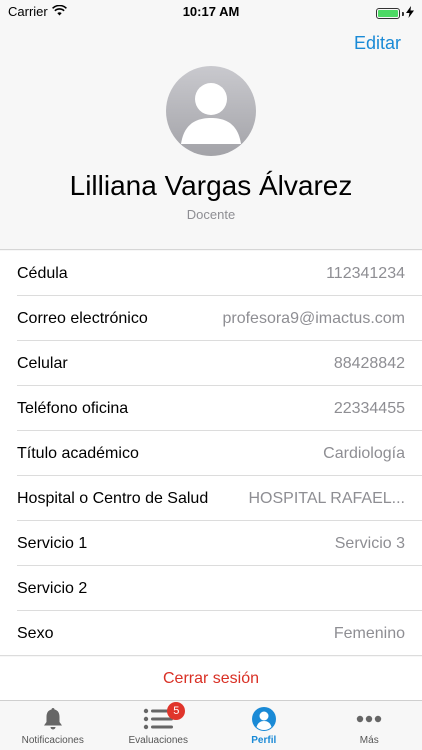 This screenshot has height=750, width=422. Describe the element at coordinates (113, 498) in the screenshot. I see `detail-label: Hospital o Centro de Salud` at that location.